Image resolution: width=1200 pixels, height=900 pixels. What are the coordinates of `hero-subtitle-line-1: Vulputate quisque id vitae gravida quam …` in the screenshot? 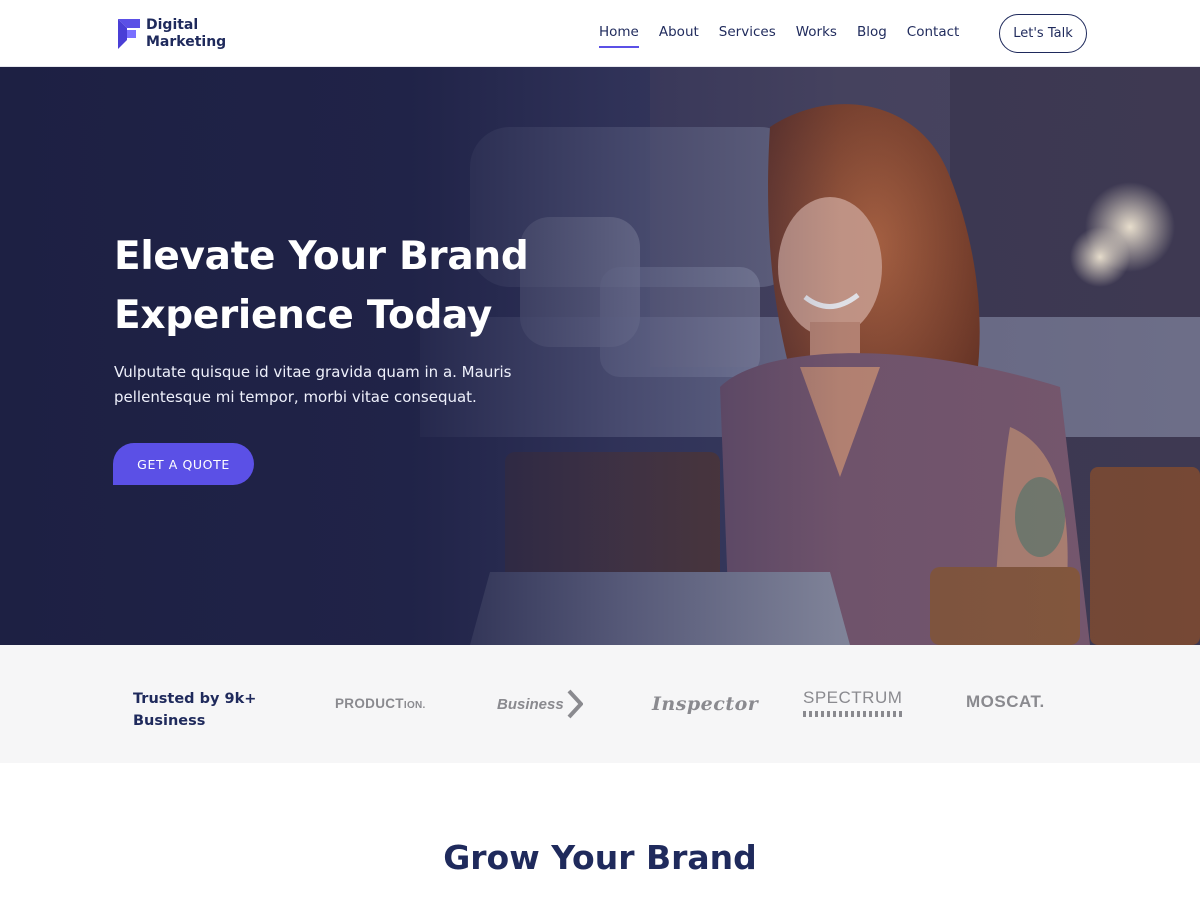 It's located at (313, 372).